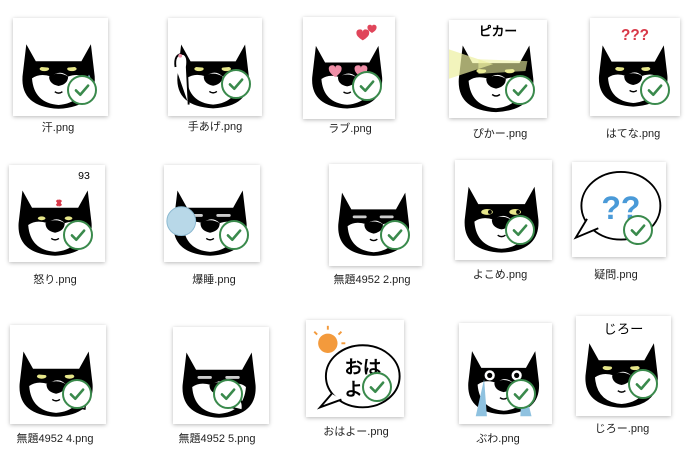  I want to click on file-thumbnail: ピカー, so click(498, 69).